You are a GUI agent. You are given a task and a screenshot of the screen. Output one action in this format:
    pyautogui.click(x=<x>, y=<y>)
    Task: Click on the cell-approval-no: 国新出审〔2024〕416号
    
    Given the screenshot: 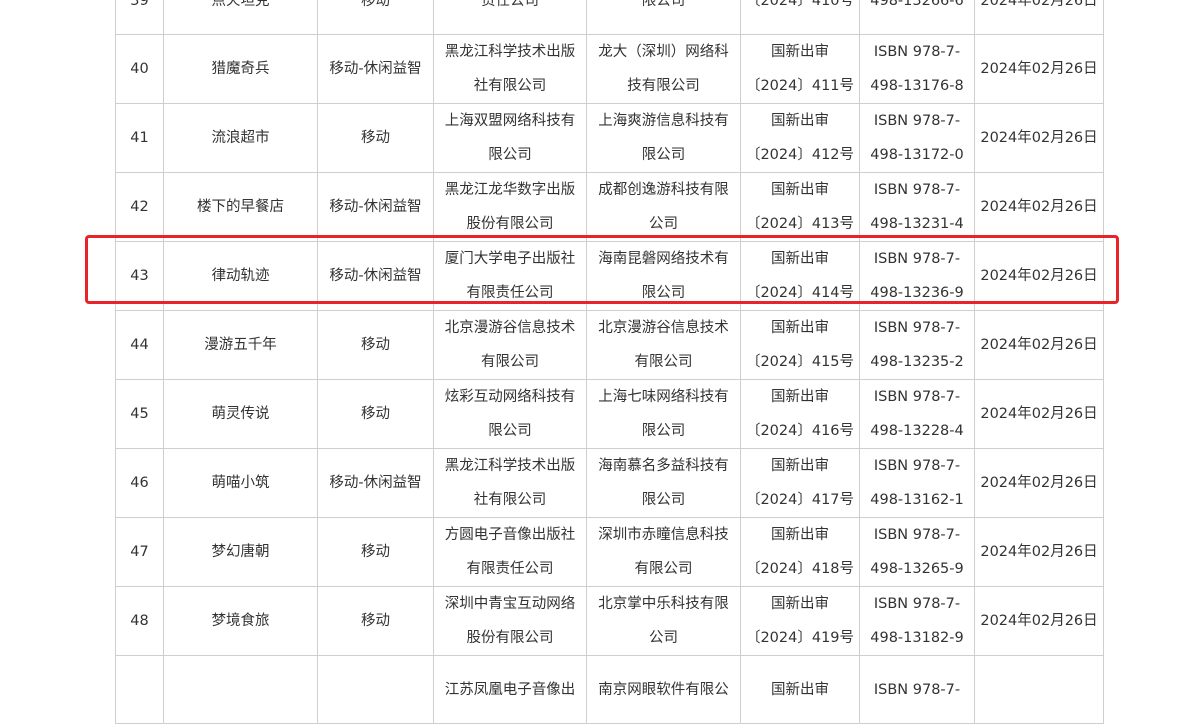 What is the action you would take?
    pyautogui.click(x=800, y=414)
    